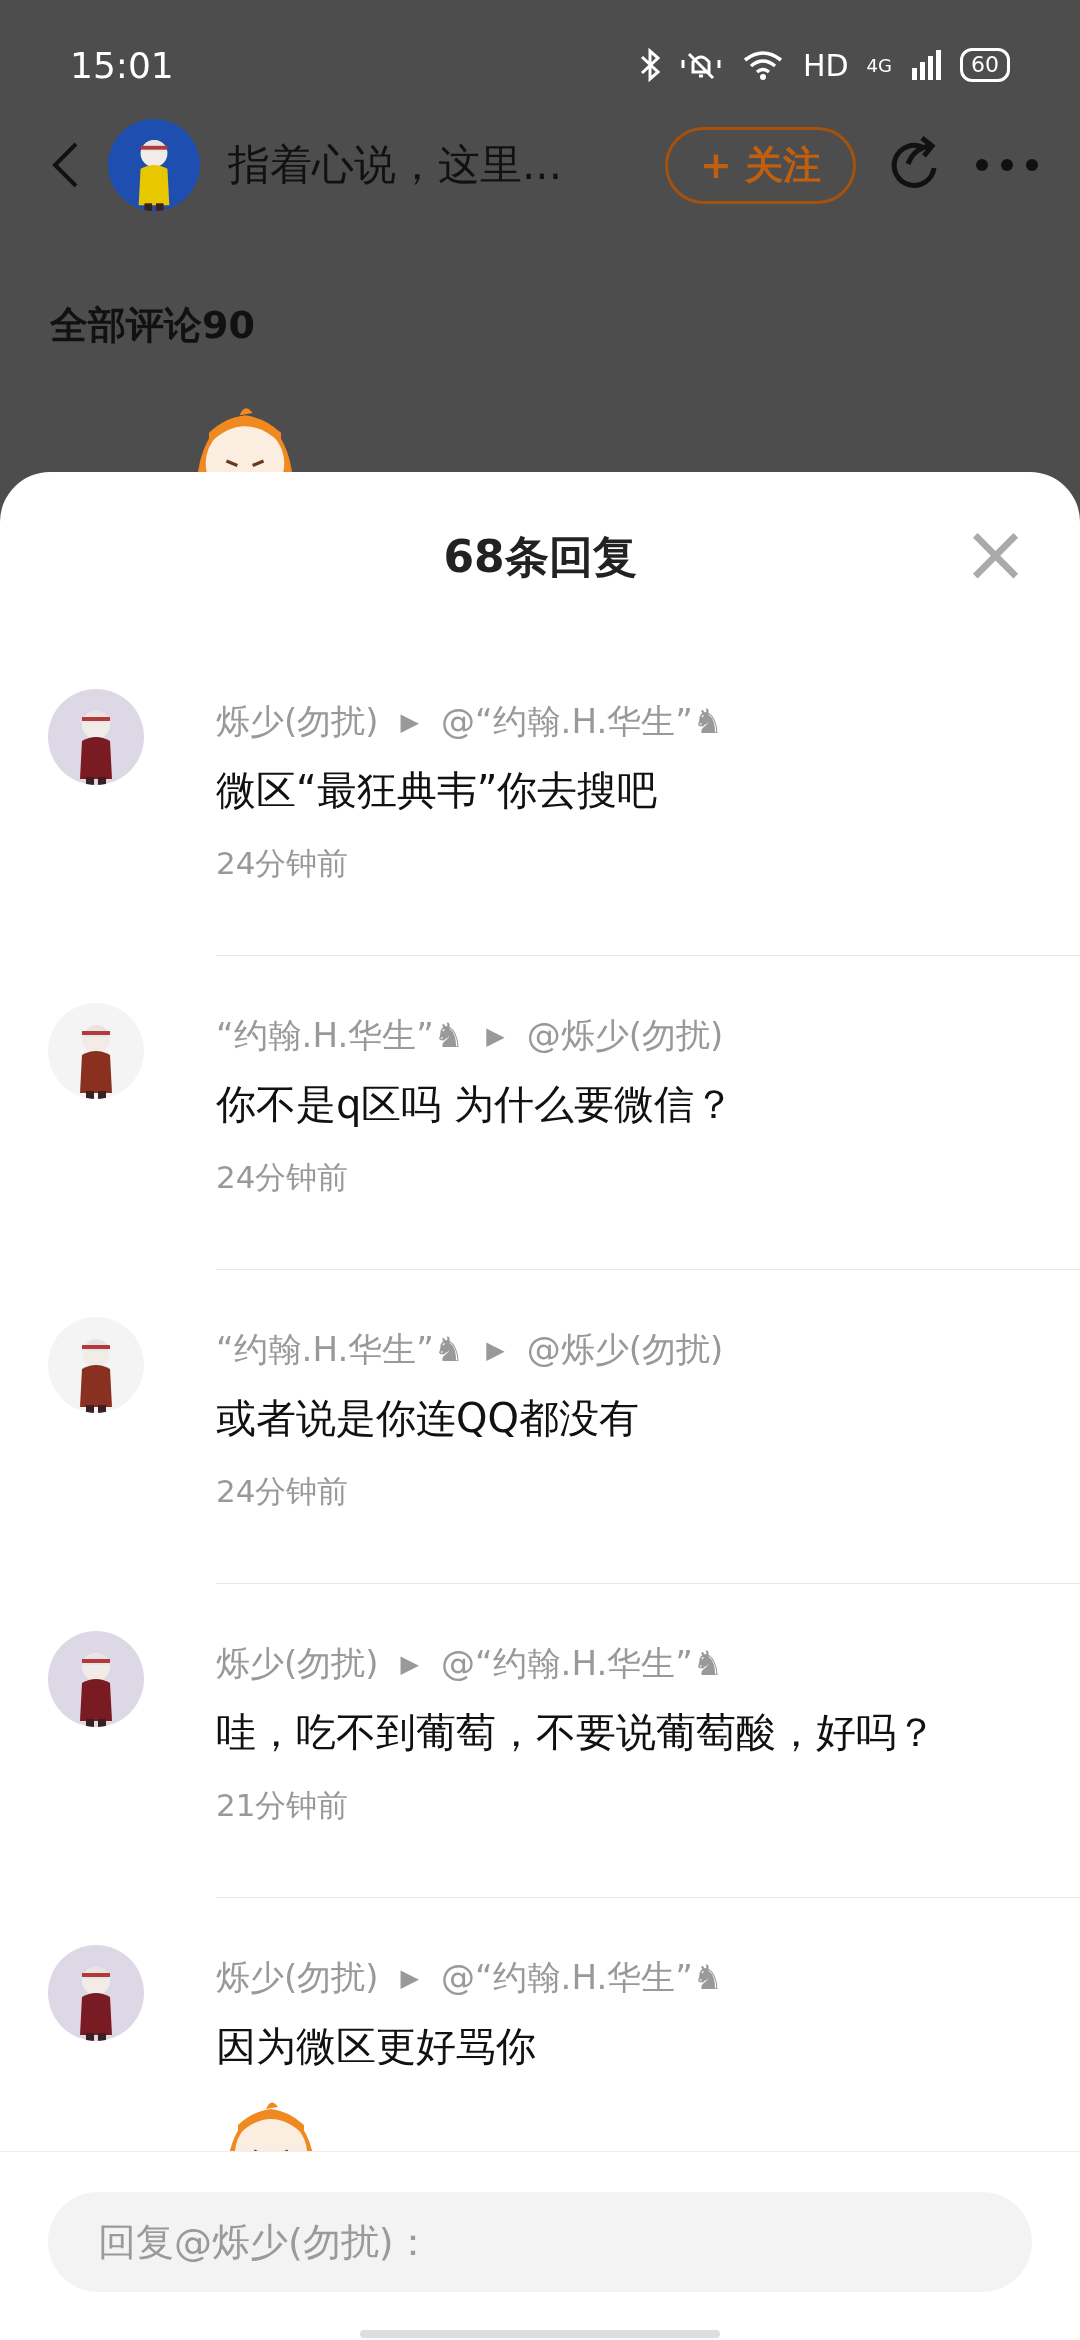 The height and width of the screenshot is (2340, 1080). I want to click on network-label: HD, so click(825, 65).